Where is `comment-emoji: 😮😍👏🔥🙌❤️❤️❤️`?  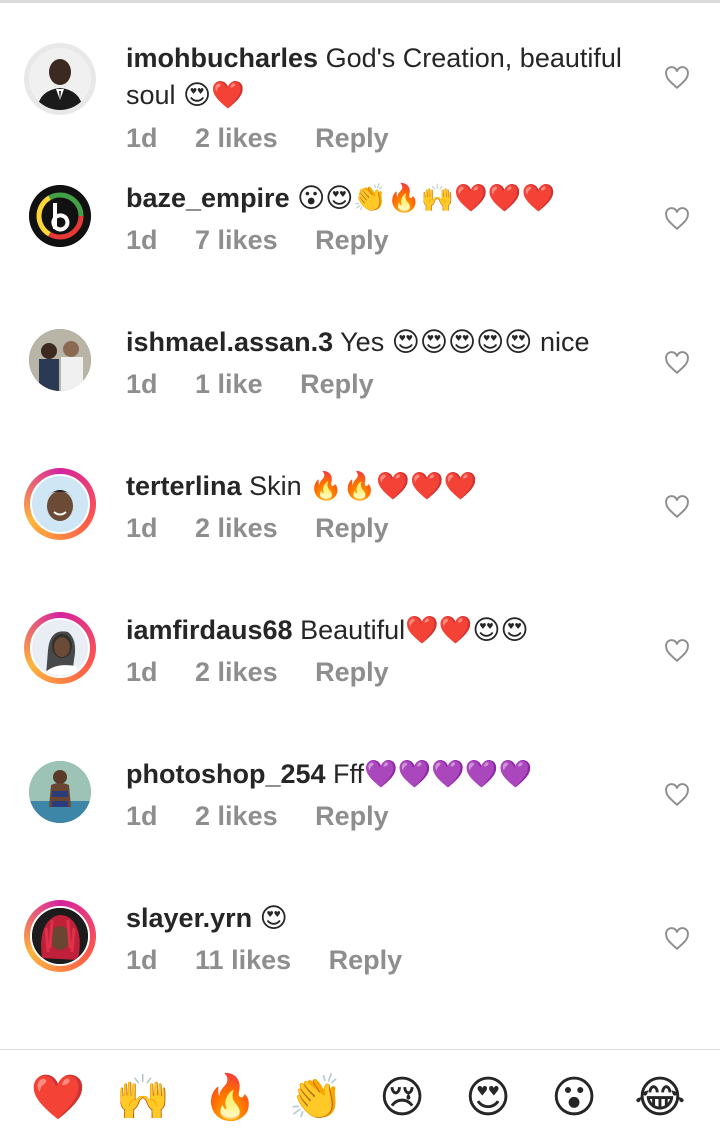 comment-emoji: 😮😍👏🔥🙌❤️❤️❤️ is located at coordinates (426, 198).